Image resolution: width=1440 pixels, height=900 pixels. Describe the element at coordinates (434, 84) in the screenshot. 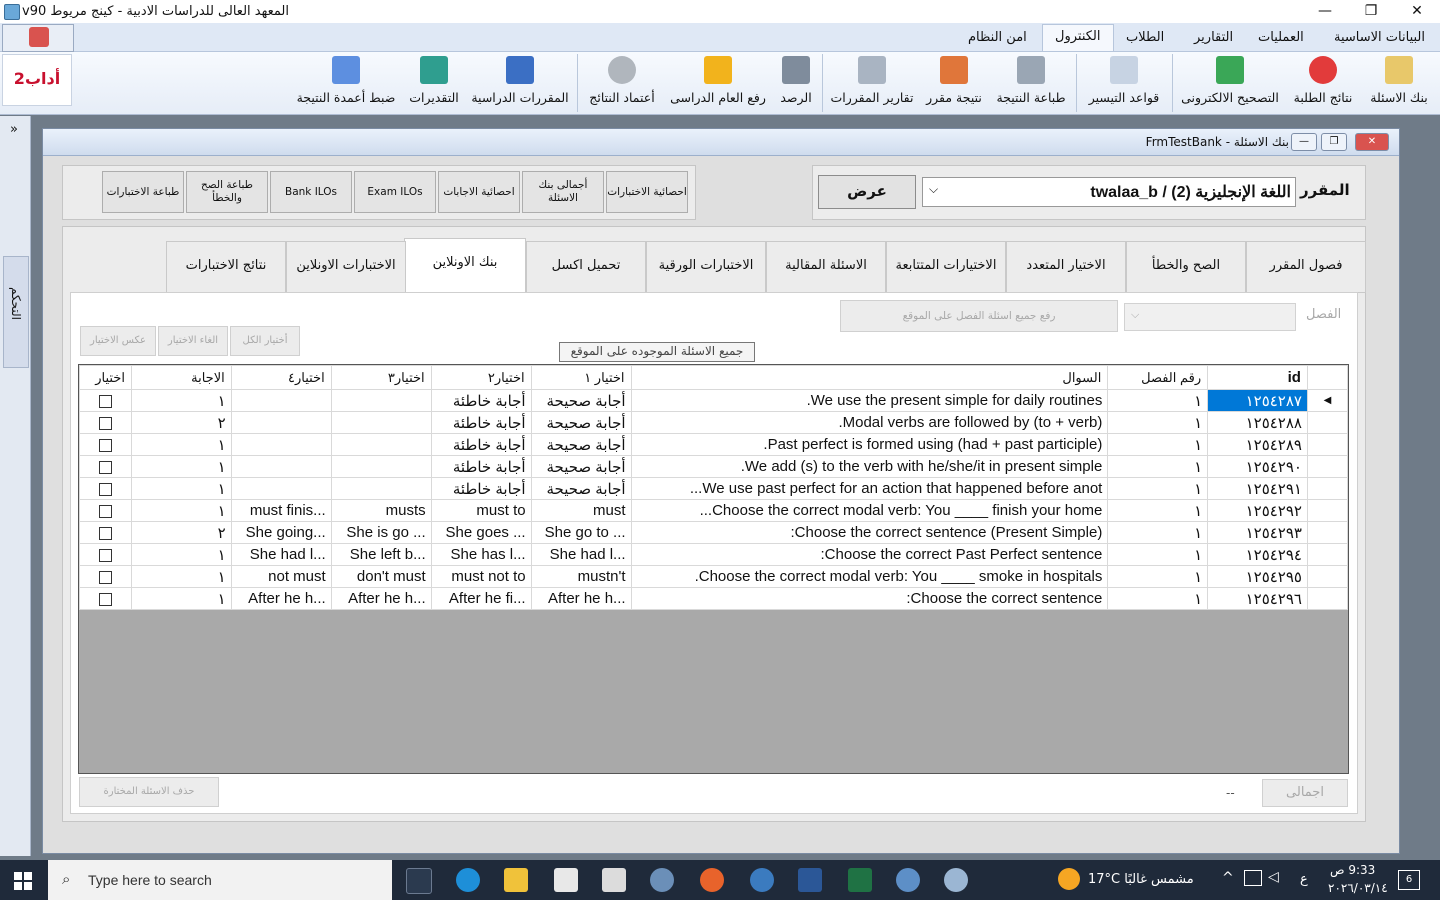

I see `ribbon-grades: التقديرات` at that location.